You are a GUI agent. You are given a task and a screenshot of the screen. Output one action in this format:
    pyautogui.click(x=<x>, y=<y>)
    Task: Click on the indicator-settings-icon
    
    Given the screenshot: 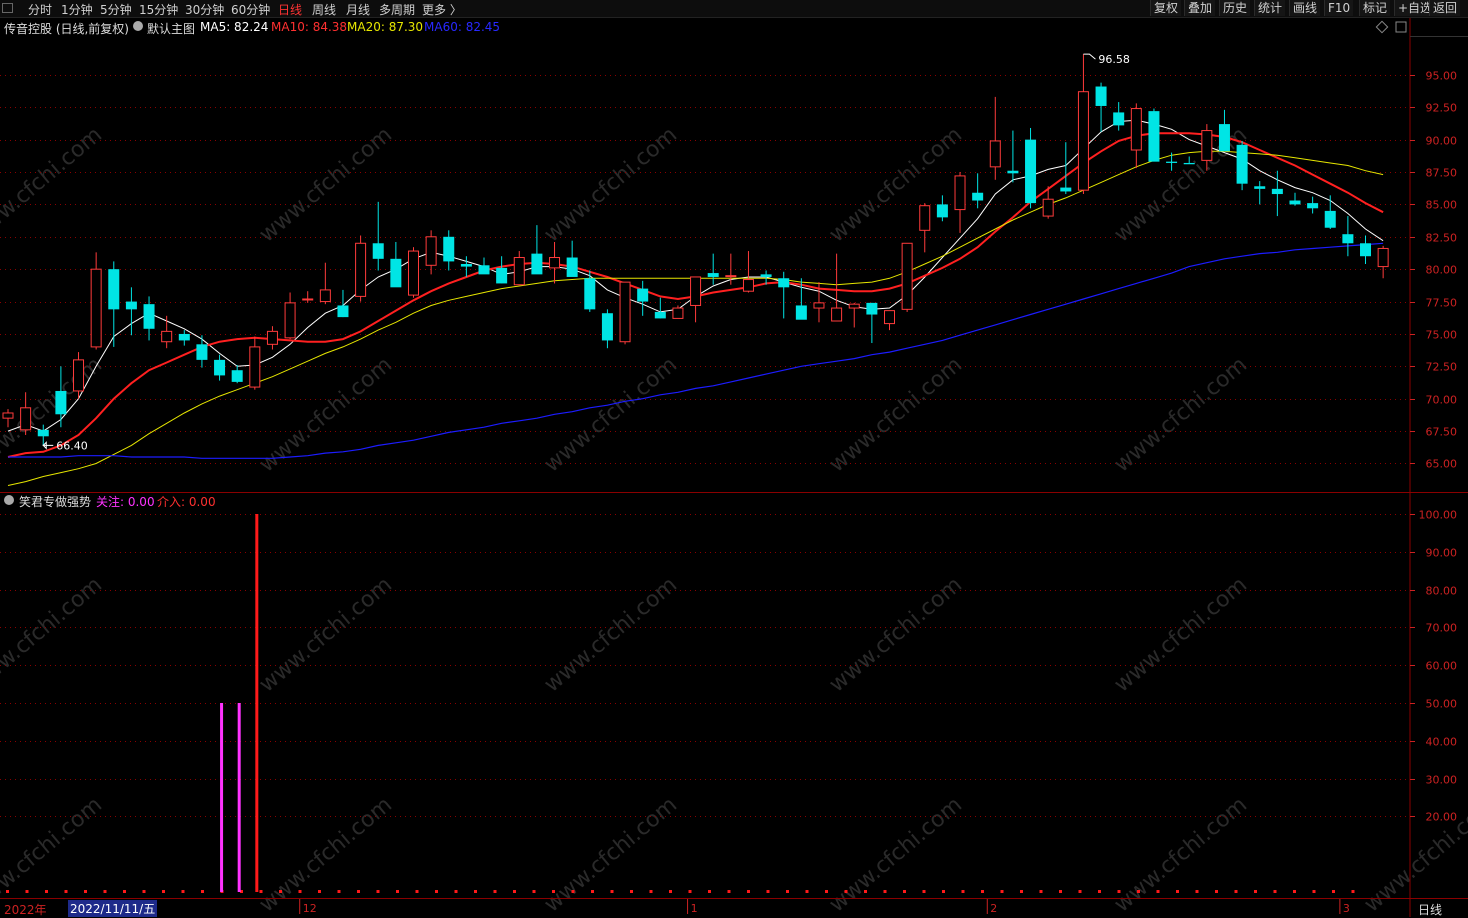 What is the action you would take?
    pyautogui.click(x=9, y=500)
    